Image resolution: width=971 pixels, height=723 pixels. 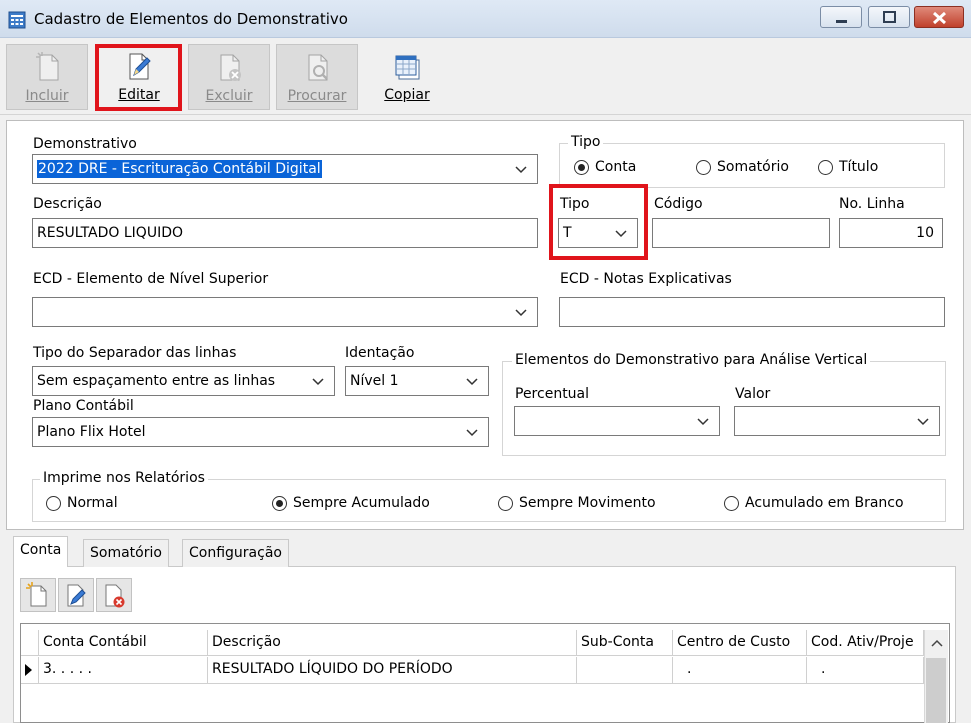 What do you see at coordinates (859, 167) in the screenshot?
I see `tipo-titulo-label: Título` at bounding box center [859, 167].